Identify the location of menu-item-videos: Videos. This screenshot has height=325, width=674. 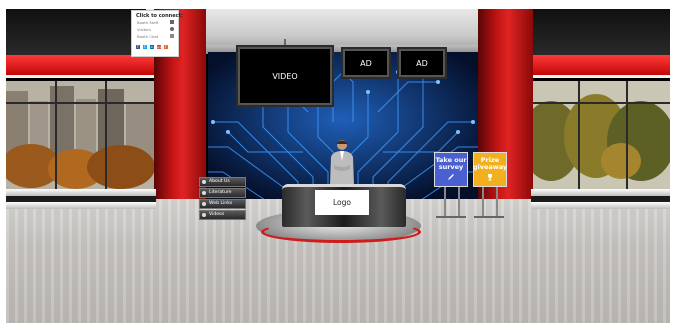
(222, 215).